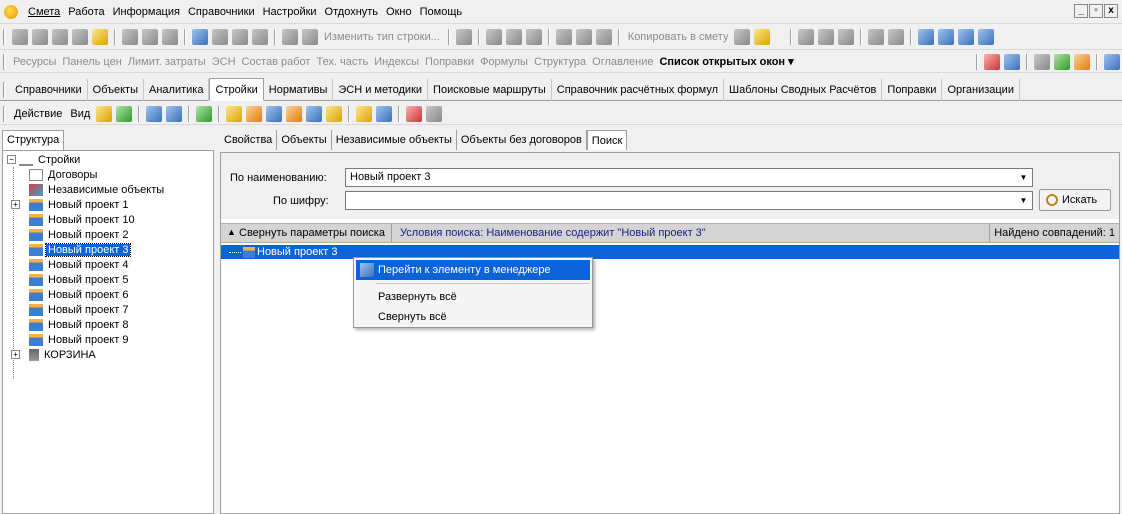  I want to click on menu-window: Окно, so click(399, 12).